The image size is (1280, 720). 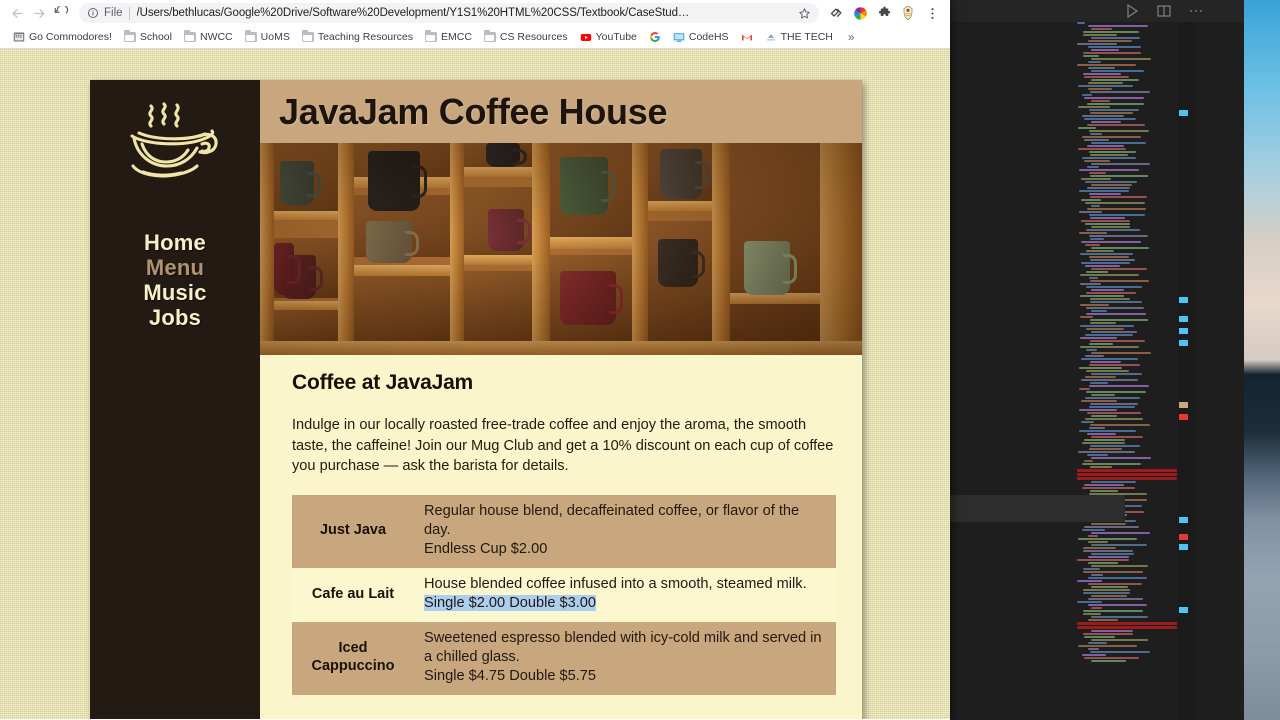 What do you see at coordinates (61, 13) in the screenshot?
I see `reload-icon` at bounding box center [61, 13].